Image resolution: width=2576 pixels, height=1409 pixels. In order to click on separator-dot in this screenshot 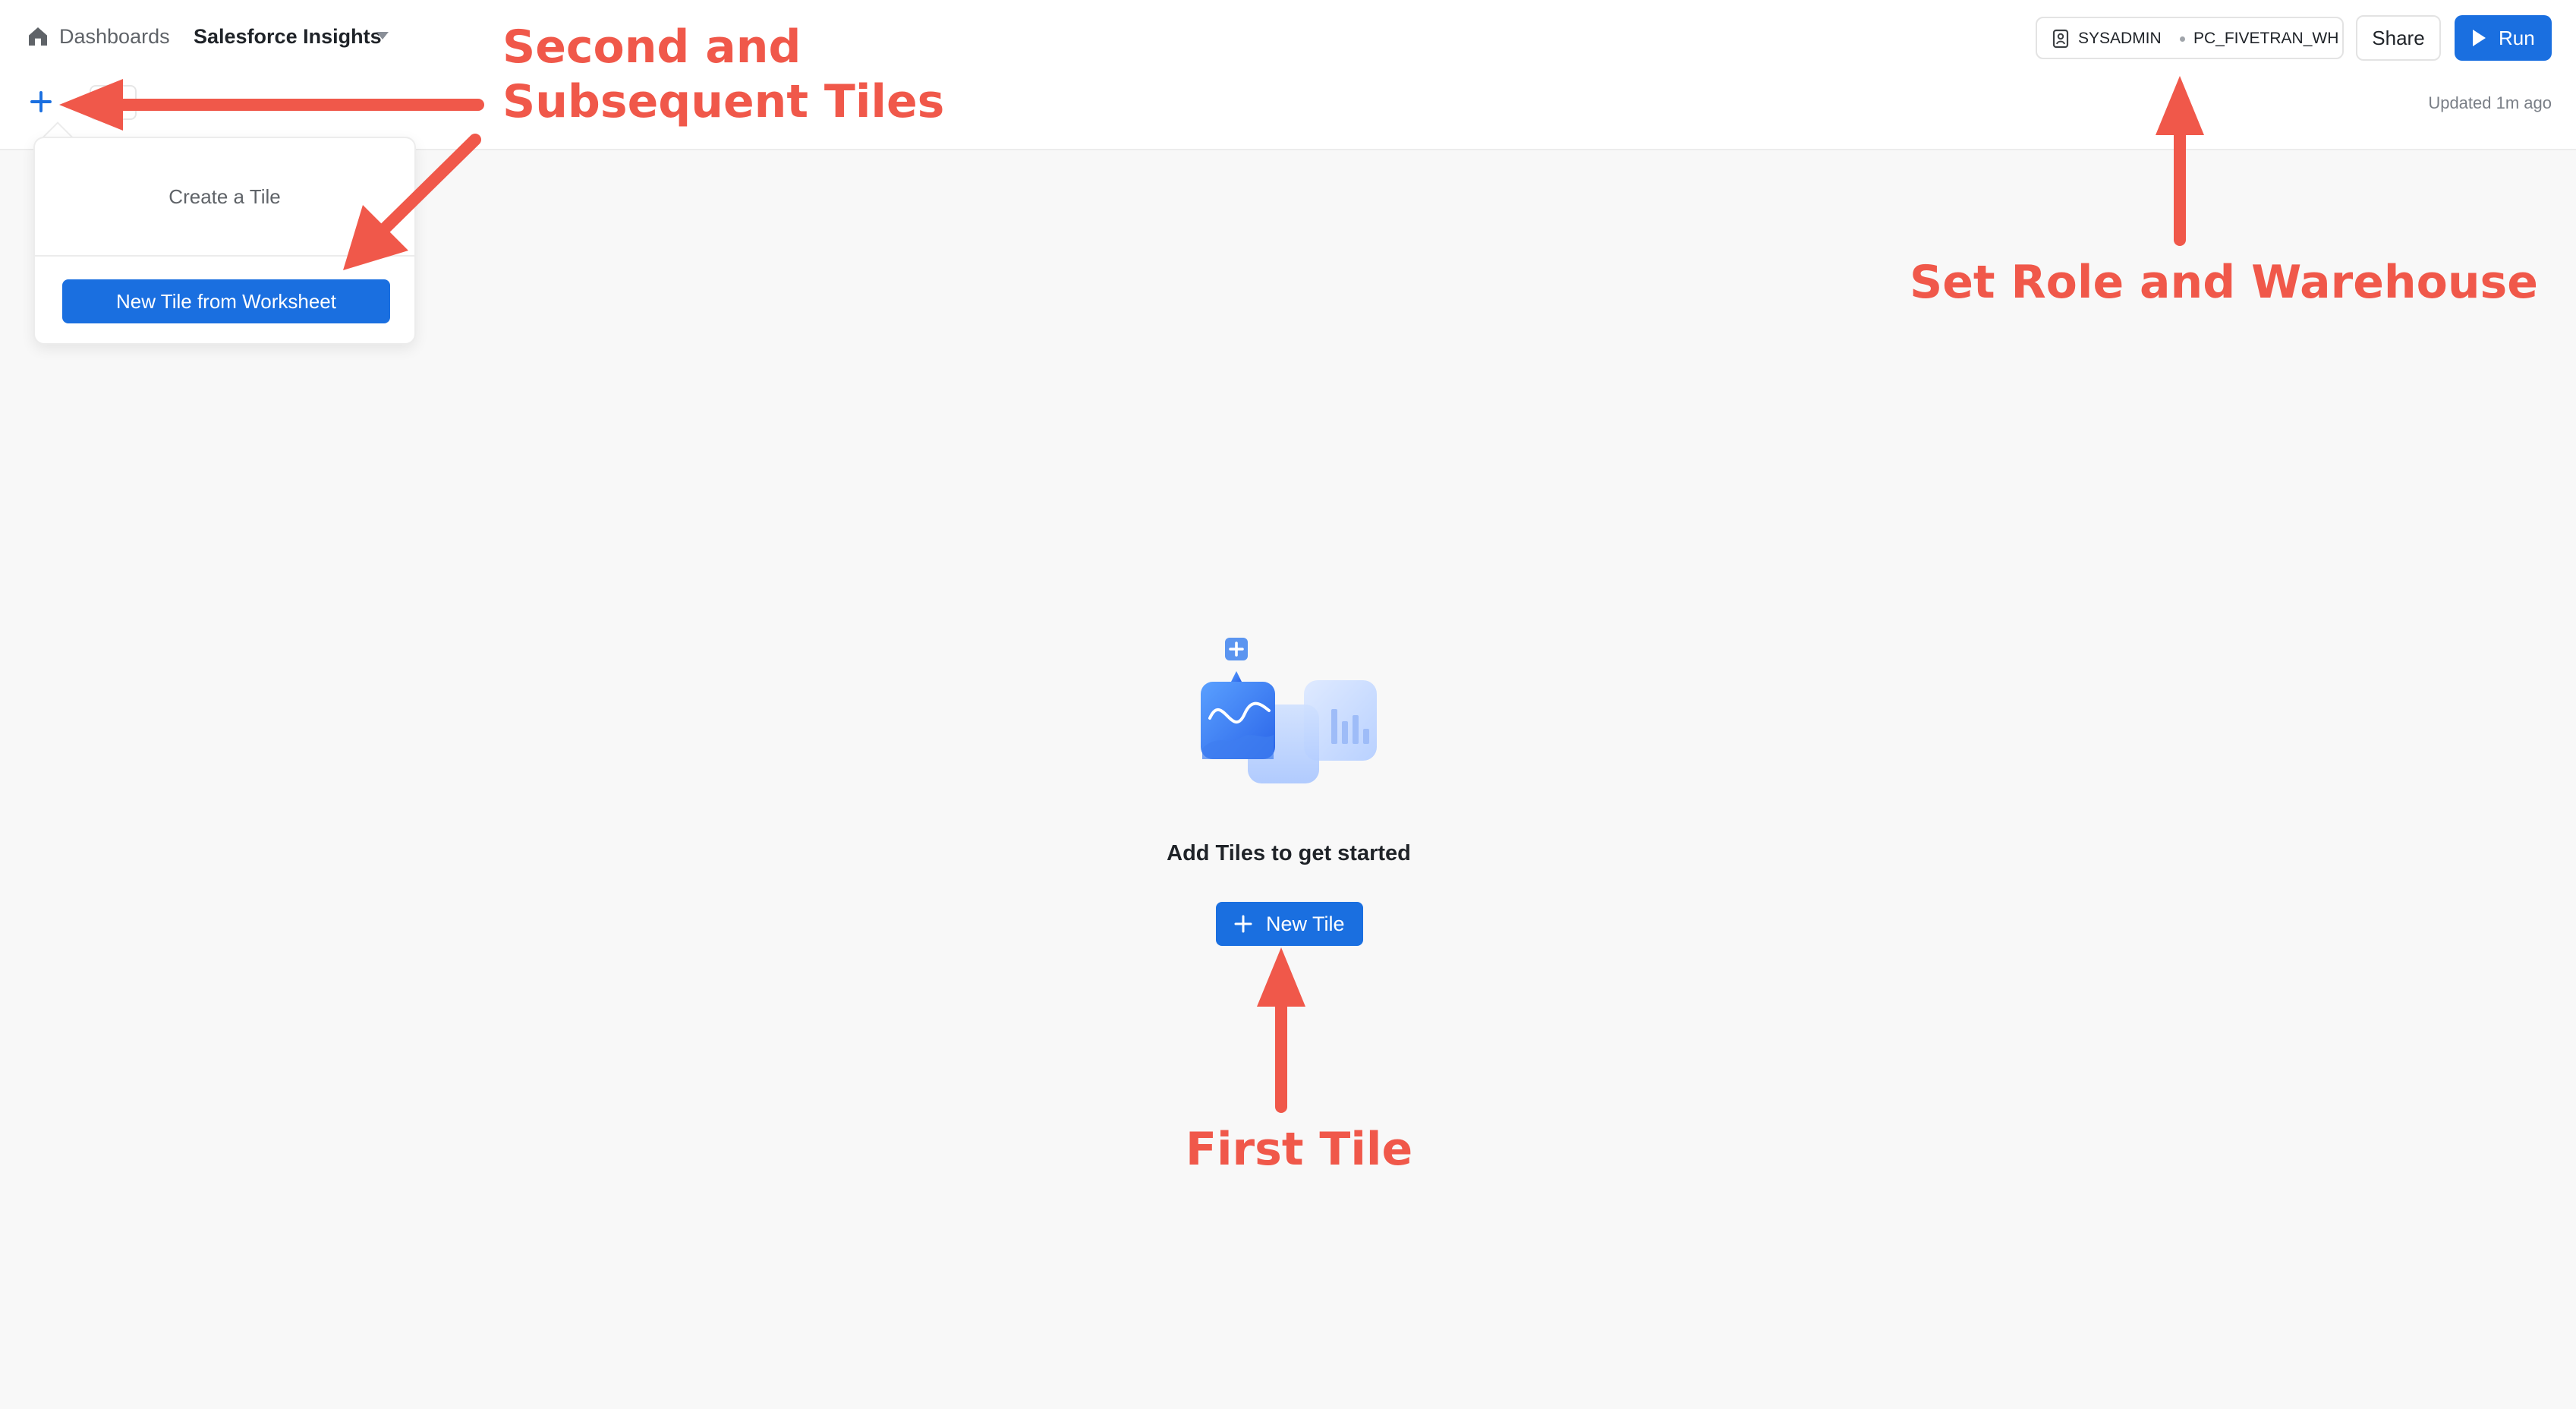, I will do `click(2182, 39)`.